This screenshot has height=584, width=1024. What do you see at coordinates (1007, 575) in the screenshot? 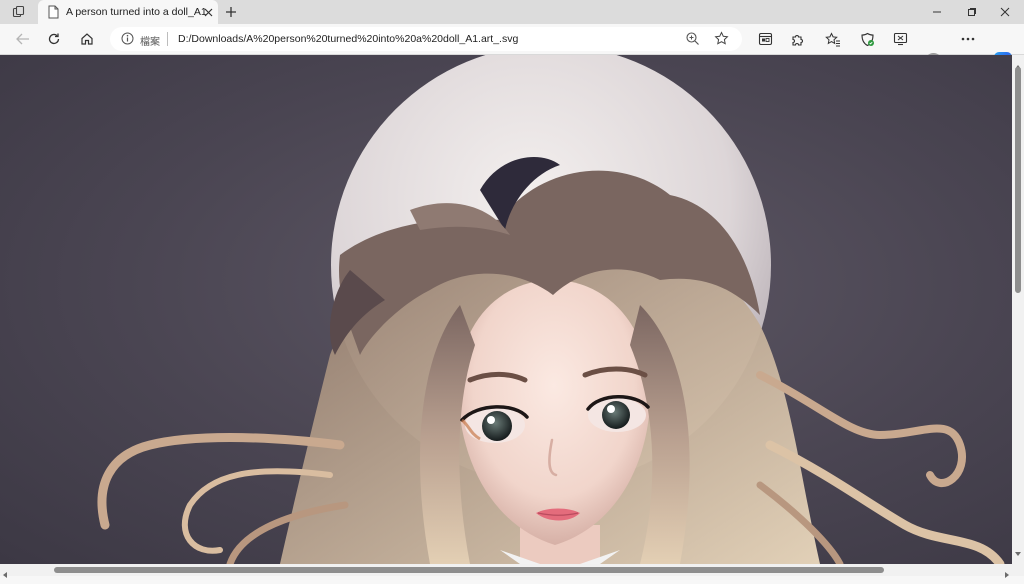
I see `scroll-right-arrow-icon` at bounding box center [1007, 575].